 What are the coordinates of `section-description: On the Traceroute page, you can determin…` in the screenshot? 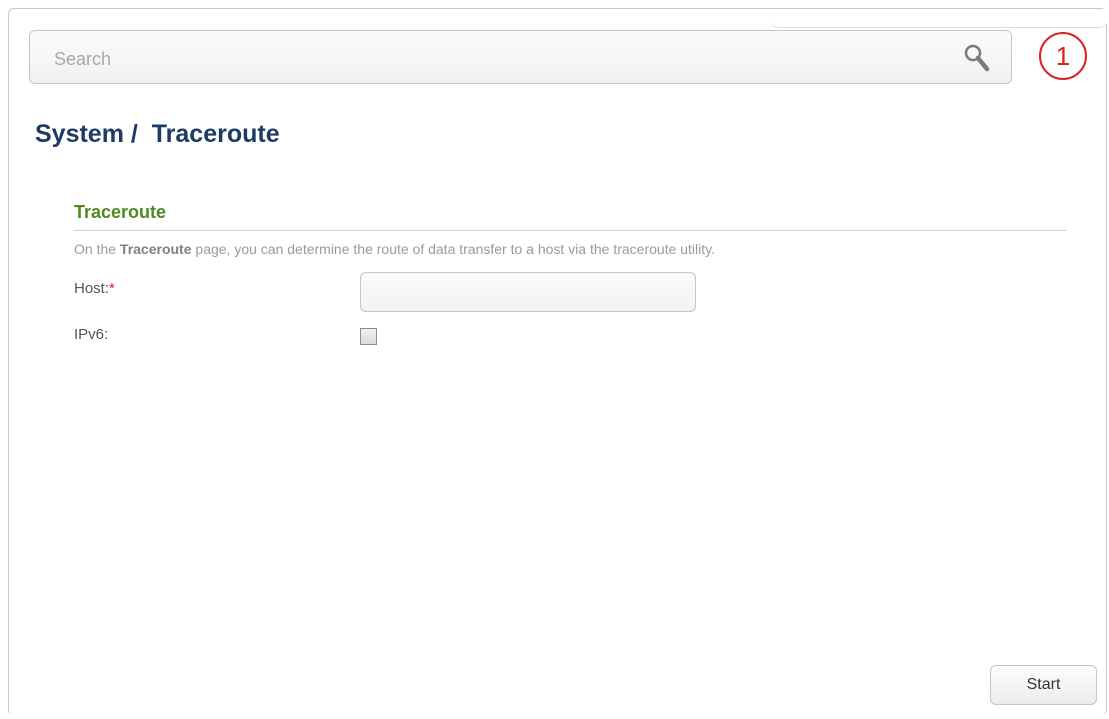 It's located at (394, 249).